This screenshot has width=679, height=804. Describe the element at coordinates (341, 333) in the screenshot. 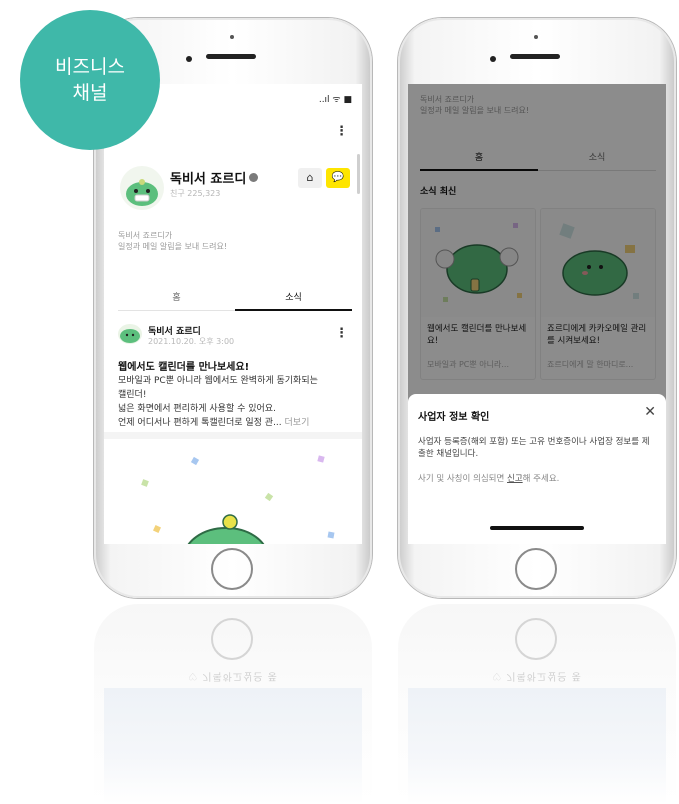

I see `post-menu-icon: ⋮` at that location.